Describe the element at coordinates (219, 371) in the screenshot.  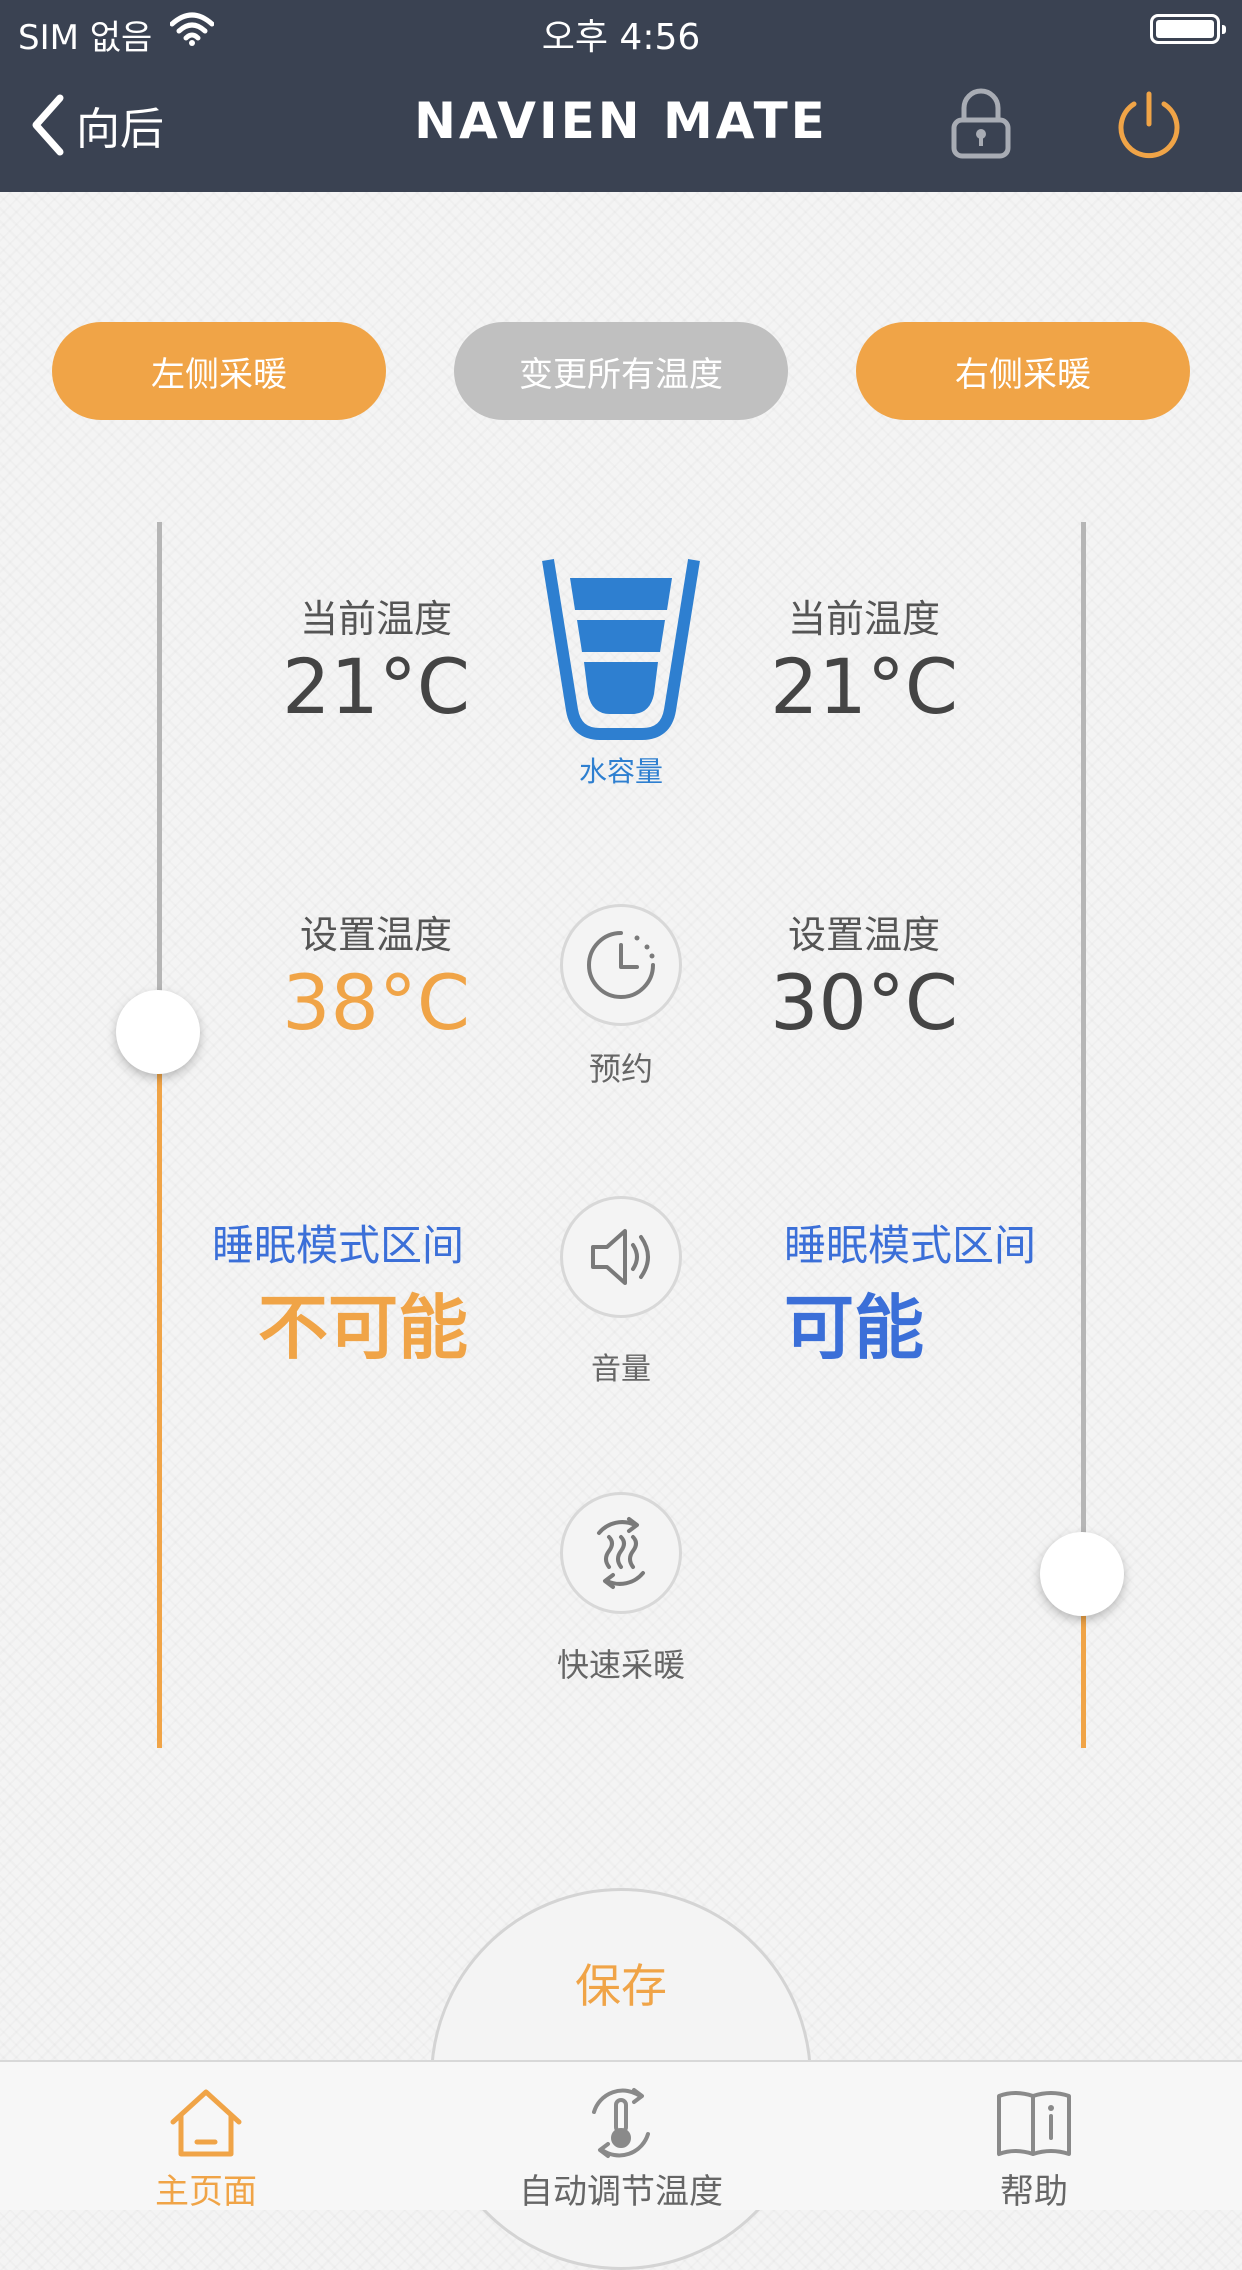
I see `left-heating-button: 左侧采暖` at that location.